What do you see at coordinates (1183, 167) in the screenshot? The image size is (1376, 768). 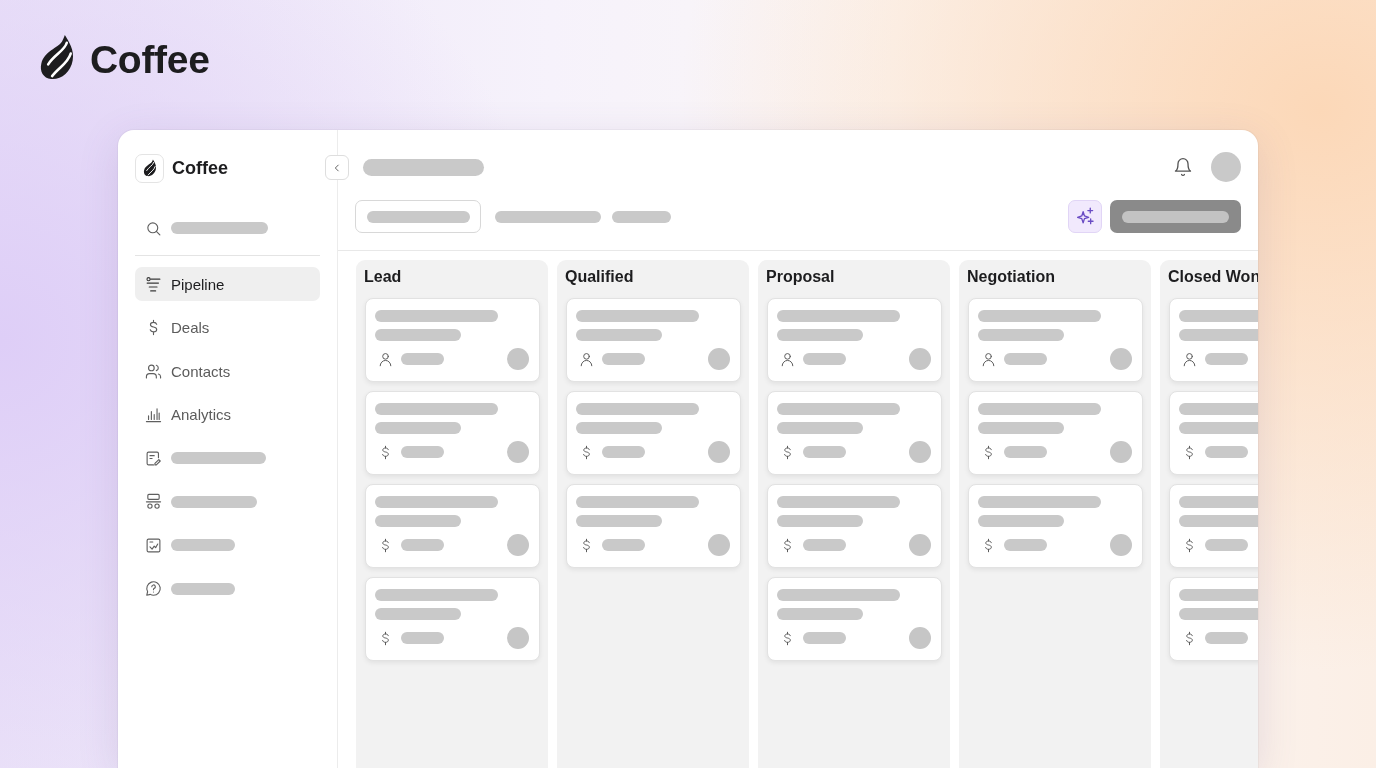 I see `bell-icon` at bounding box center [1183, 167].